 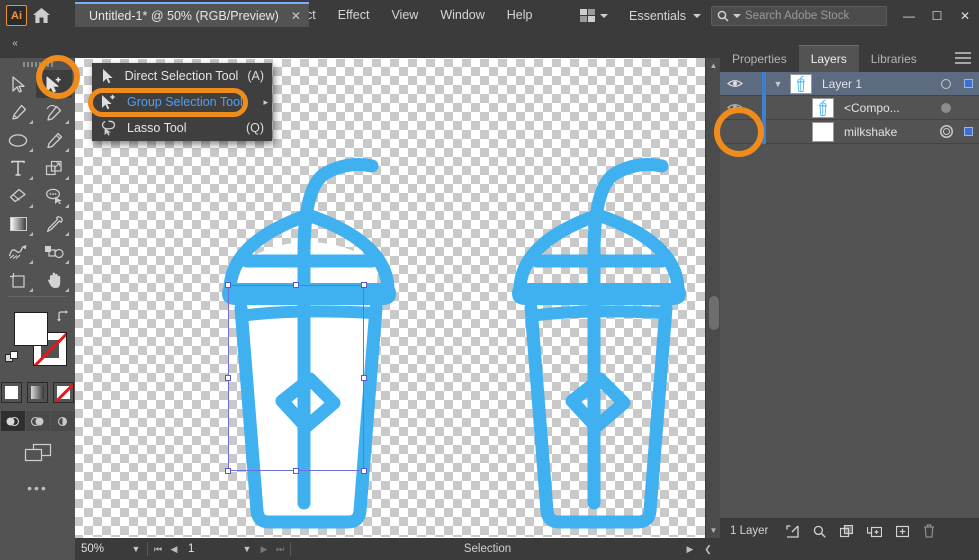 I want to click on pencil-tool, so click(x=54, y=140).